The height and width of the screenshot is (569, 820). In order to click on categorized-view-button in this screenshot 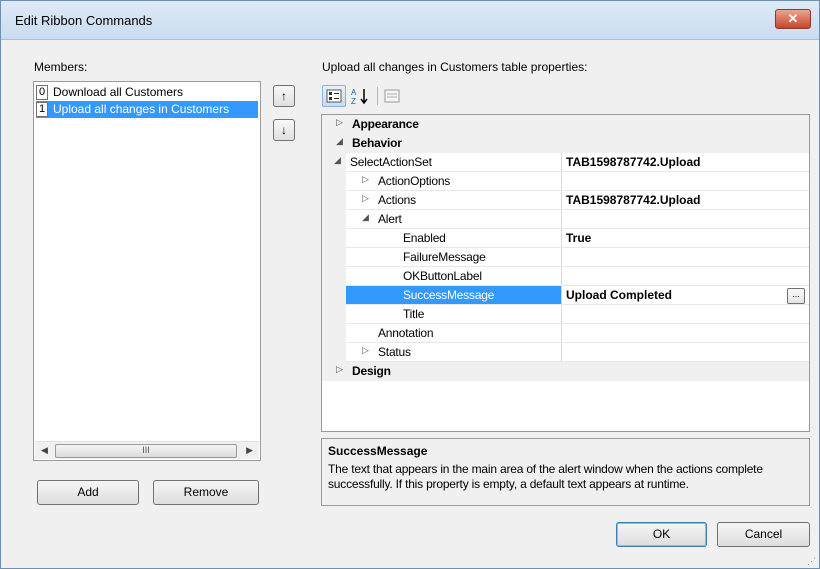, I will do `click(334, 96)`.